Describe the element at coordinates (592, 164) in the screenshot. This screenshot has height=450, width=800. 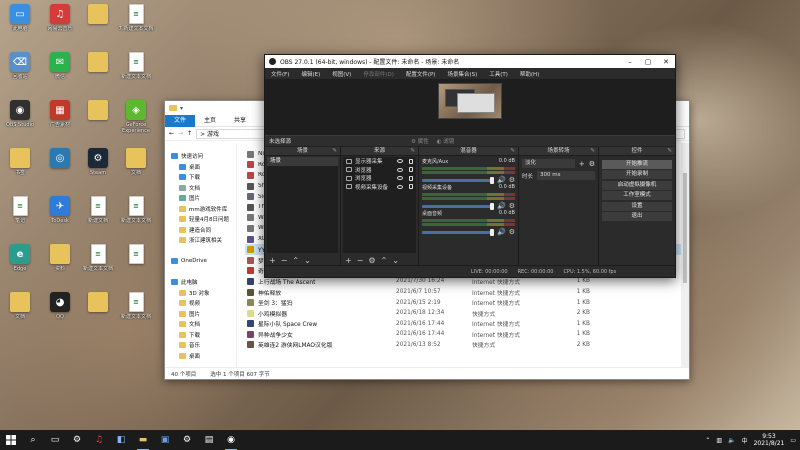
I see `transition-settings-icon: ⚙` at that location.